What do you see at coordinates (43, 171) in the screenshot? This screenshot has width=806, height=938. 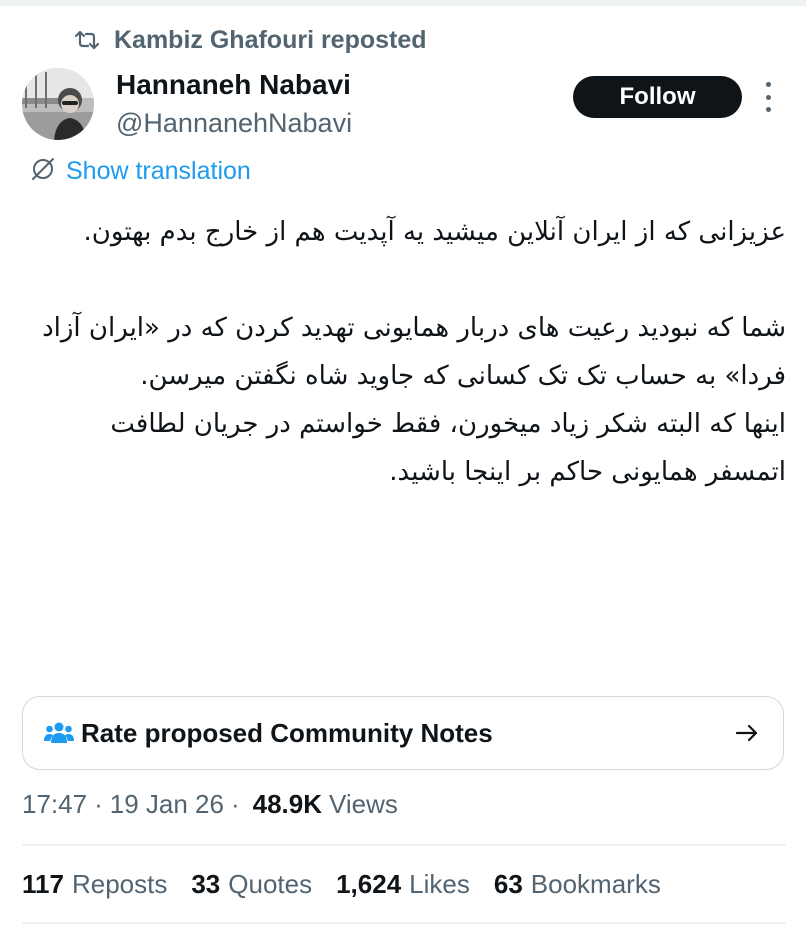 I see `translate-icon` at bounding box center [43, 171].